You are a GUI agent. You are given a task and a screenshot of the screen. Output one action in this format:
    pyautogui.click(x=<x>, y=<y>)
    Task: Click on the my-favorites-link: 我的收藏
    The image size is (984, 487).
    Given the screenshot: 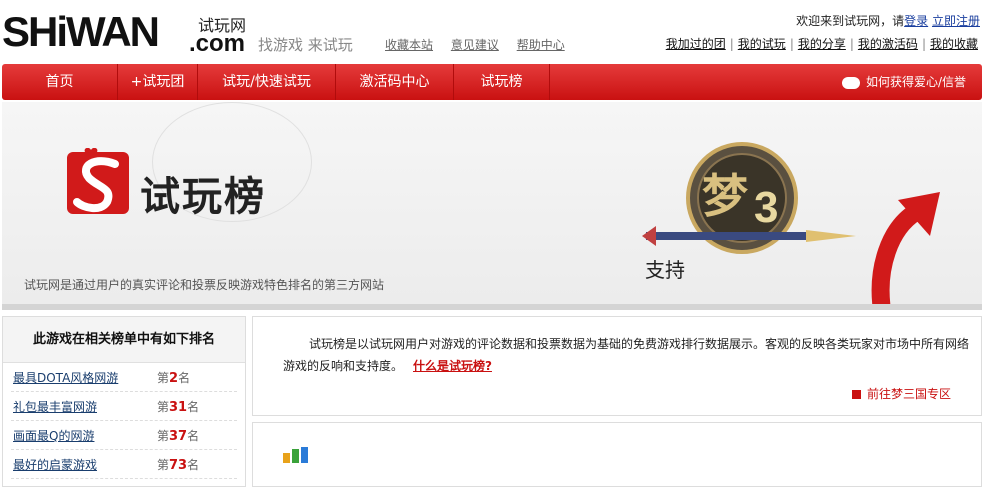 What is the action you would take?
    pyautogui.click(x=954, y=44)
    